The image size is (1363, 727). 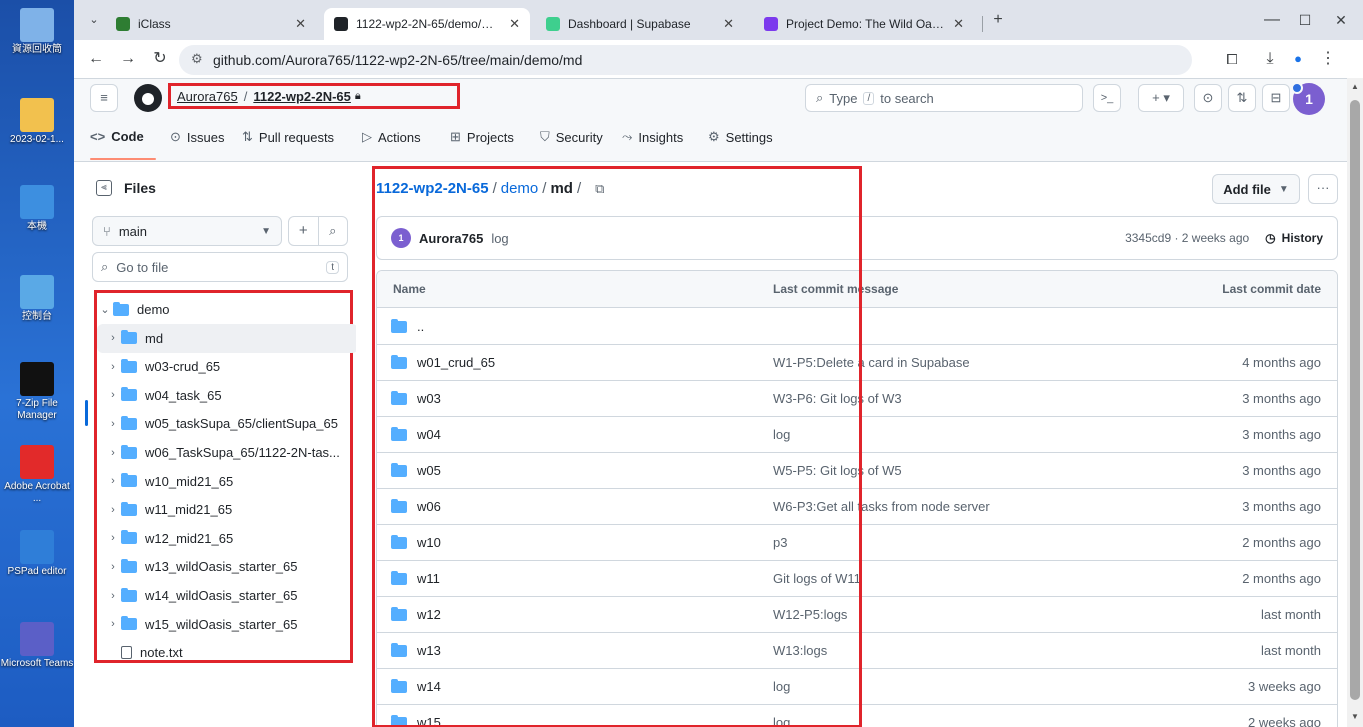 I want to click on extensions-icon: ⧠, so click(x=1232, y=59).